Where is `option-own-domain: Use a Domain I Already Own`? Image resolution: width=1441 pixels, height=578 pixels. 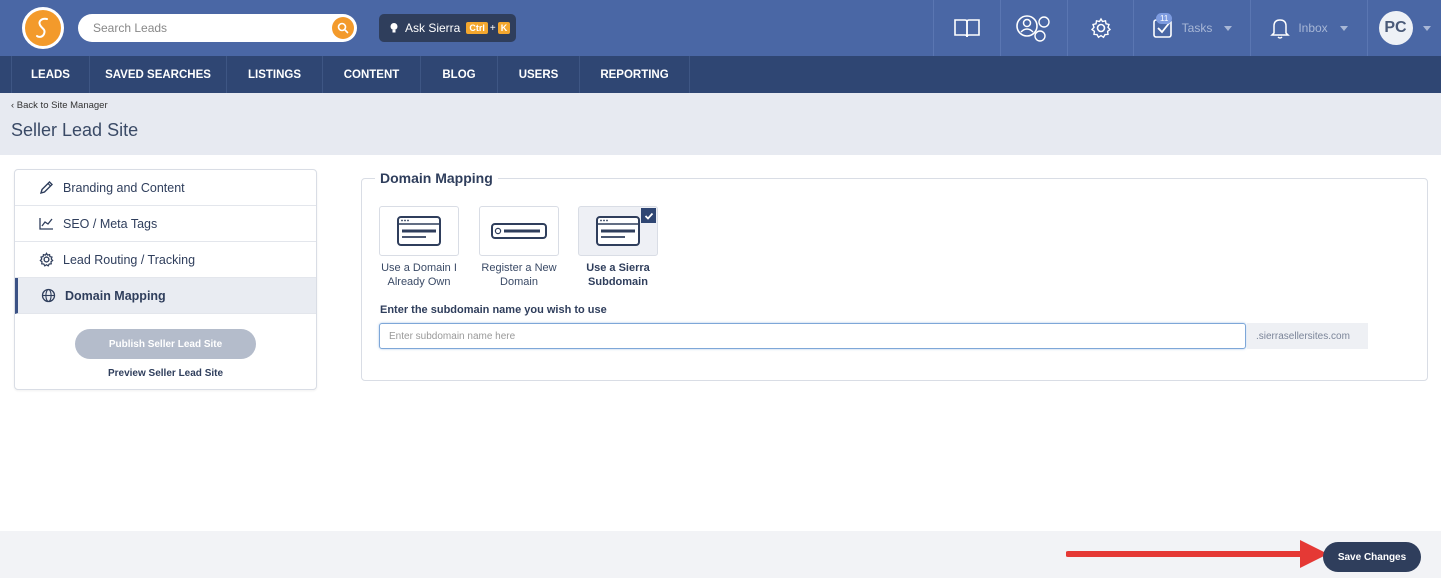
option-own-domain: Use a Domain I Already Own is located at coordinates (419, 247).